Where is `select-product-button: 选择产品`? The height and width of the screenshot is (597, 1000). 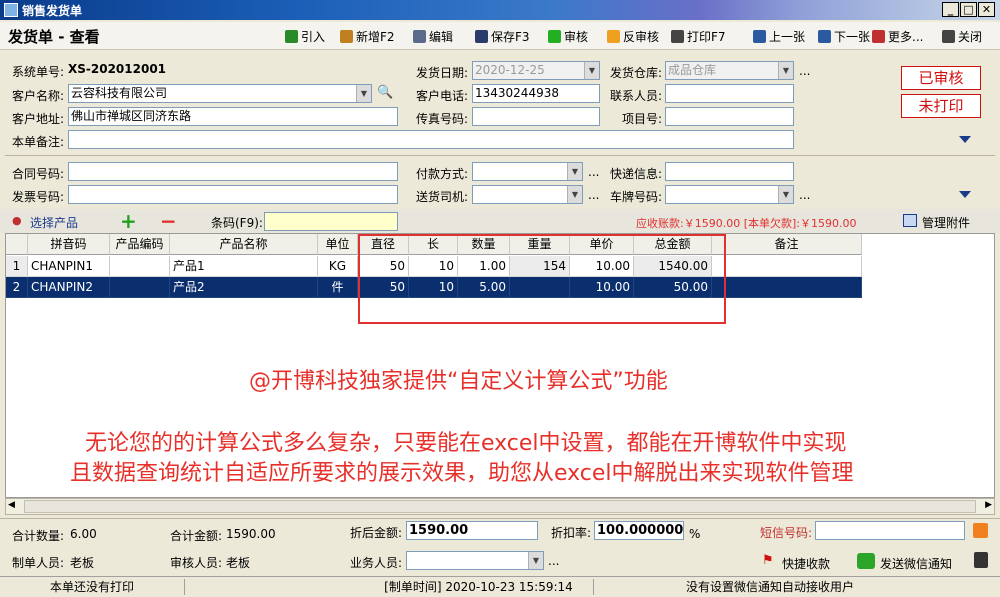
select-product-button: 选择产品 is located at coordinates (54, 222).